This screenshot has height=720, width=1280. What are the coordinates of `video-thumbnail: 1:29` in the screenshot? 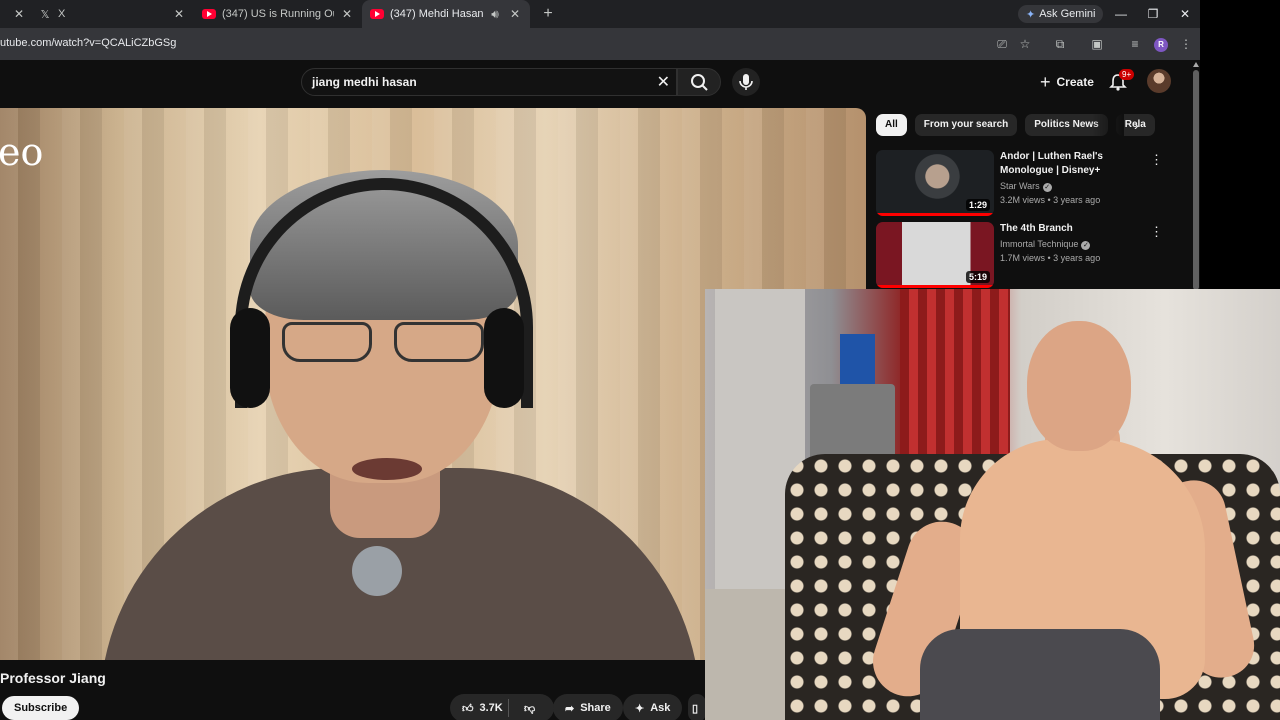 It's located at (935, 183).